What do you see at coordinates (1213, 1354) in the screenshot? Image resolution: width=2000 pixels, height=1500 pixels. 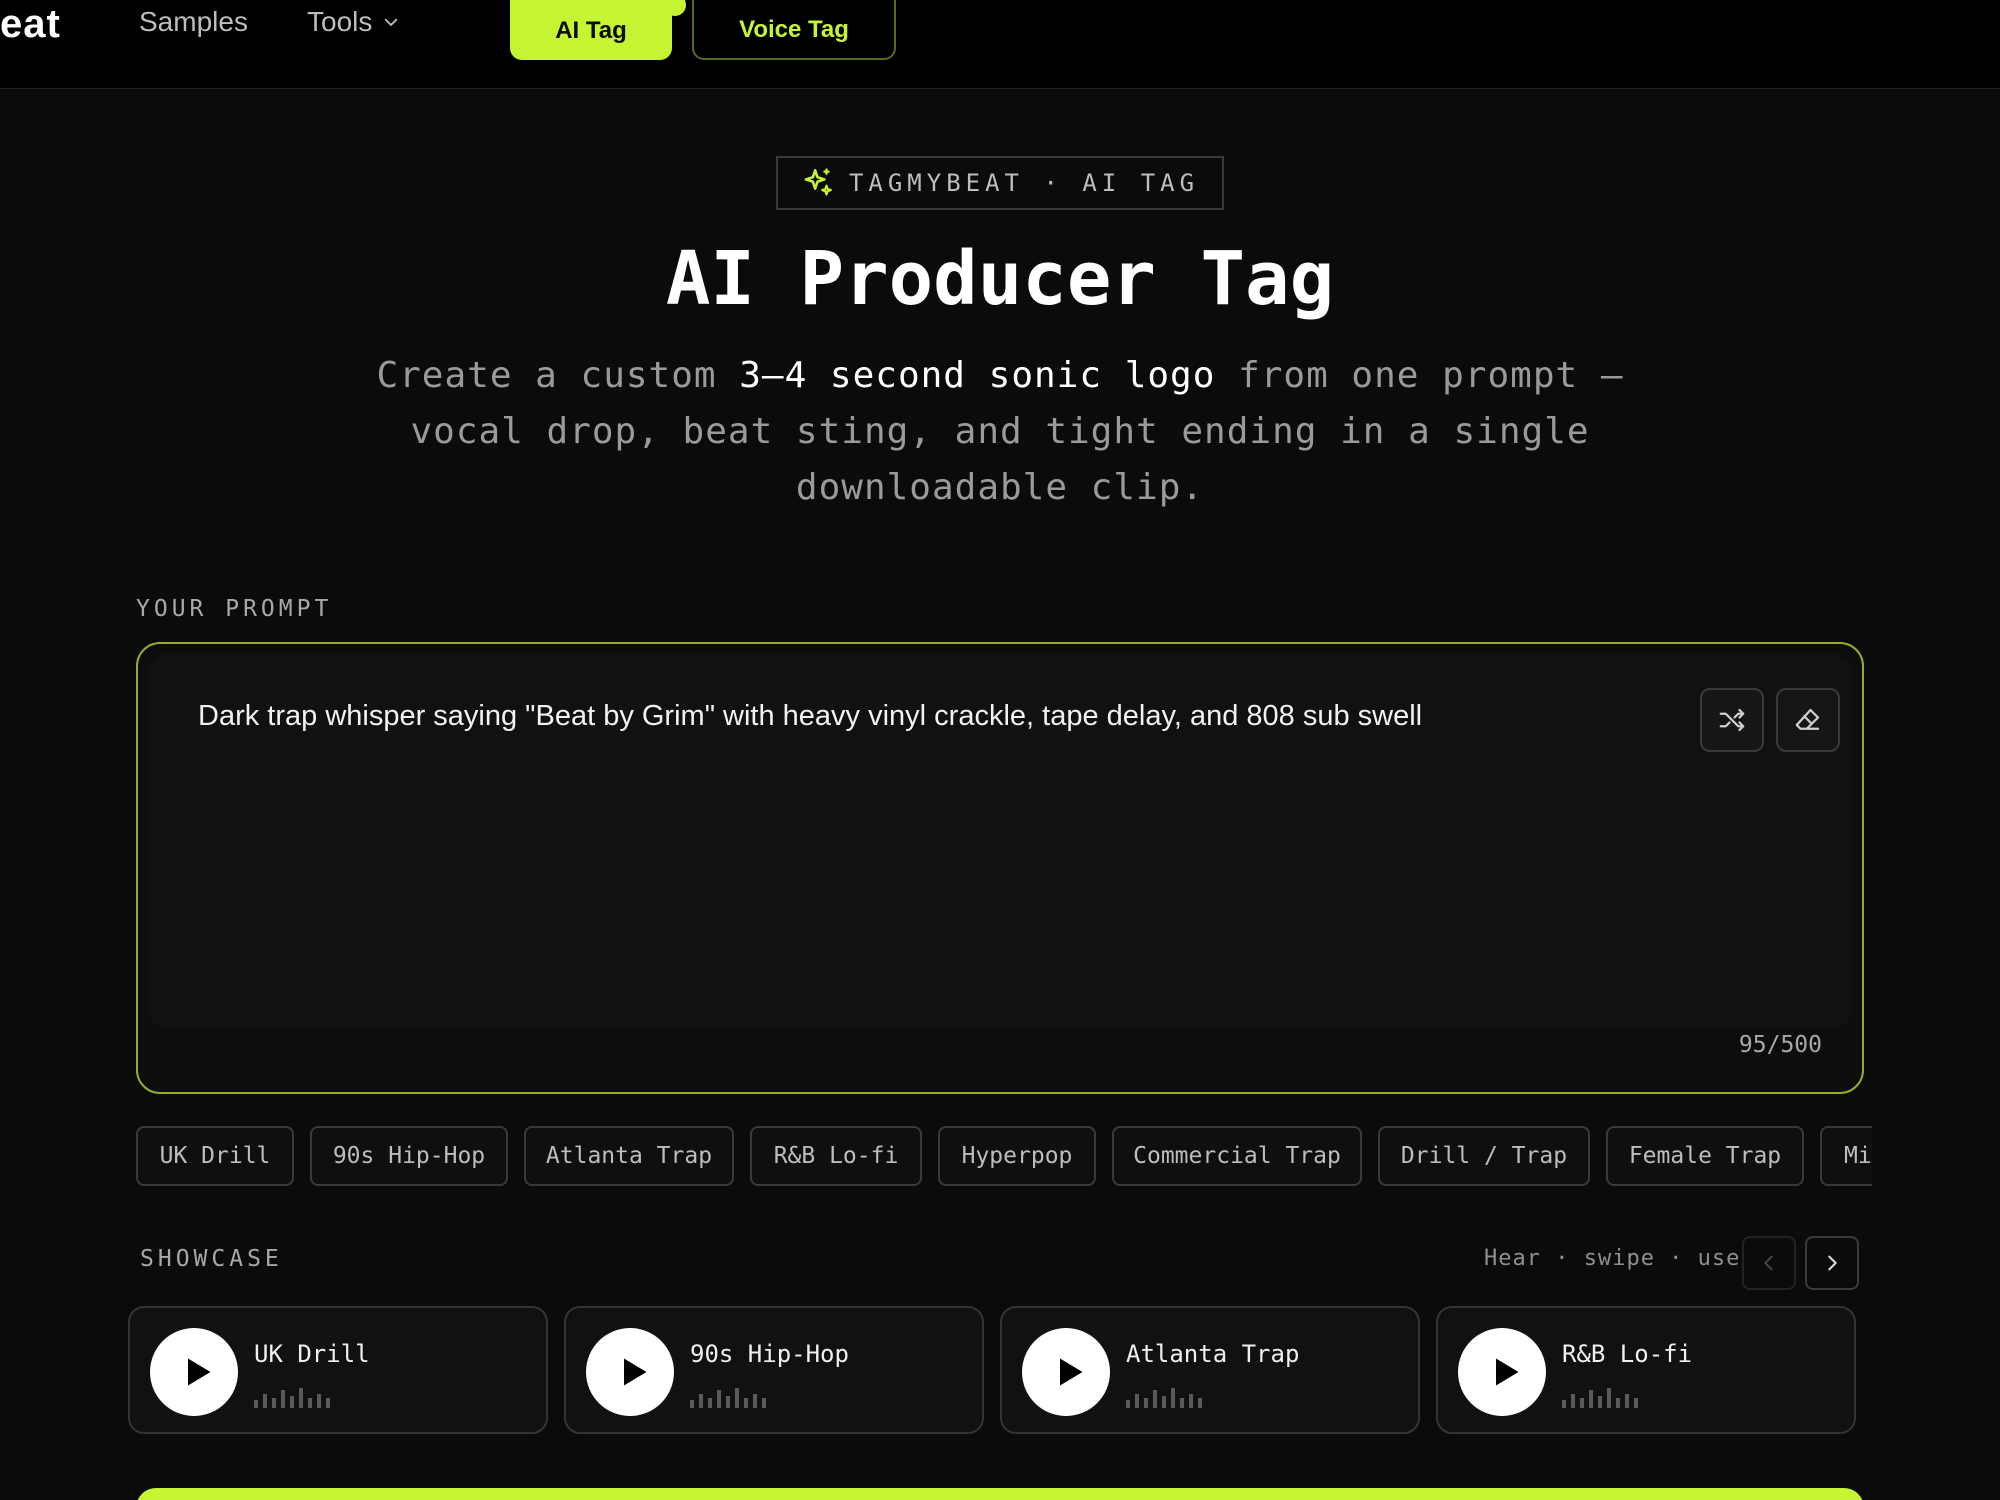 I see `card-title: Atlanta Trap` at bounding box center [1213, 1354].